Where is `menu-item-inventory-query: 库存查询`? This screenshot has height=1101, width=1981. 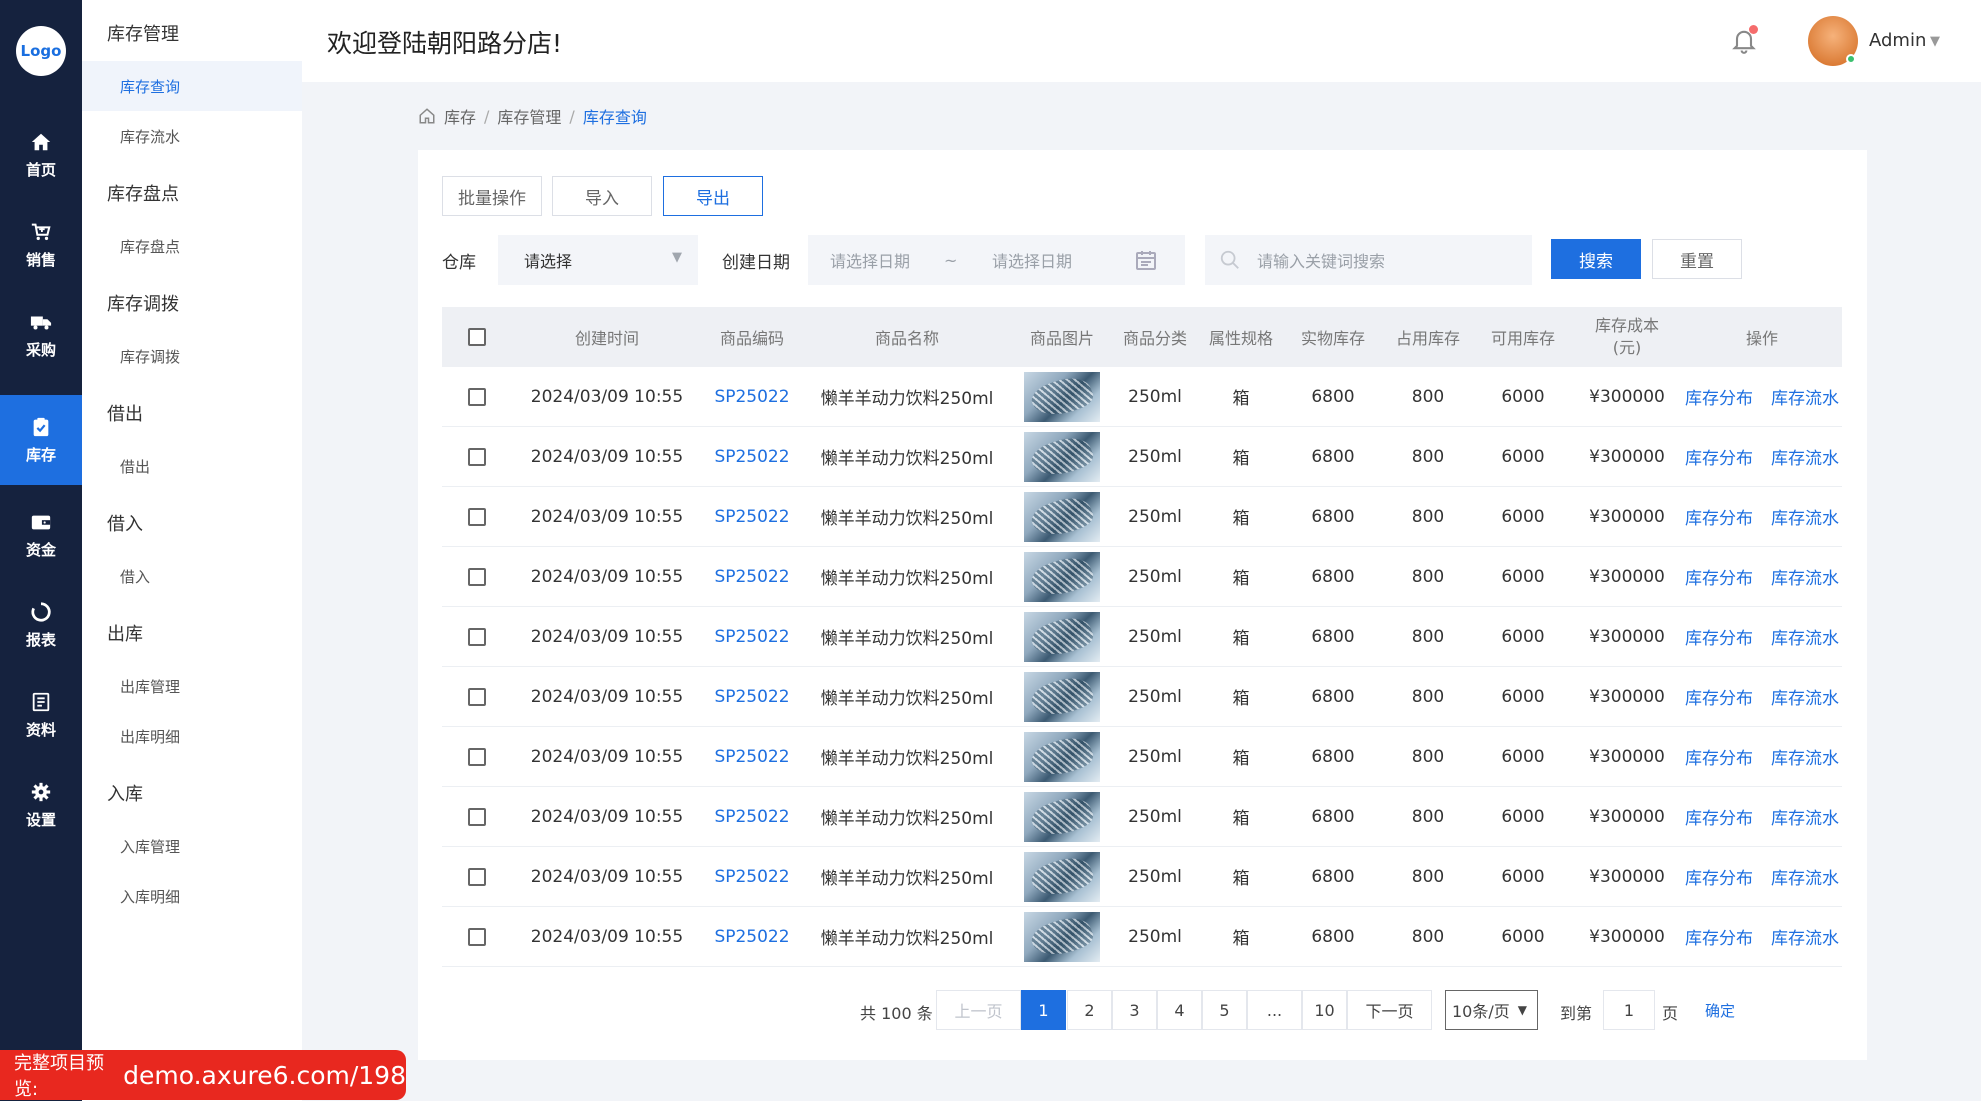 menu-item-inventory-query: 库存查询 is located at coordinates (192, 86).